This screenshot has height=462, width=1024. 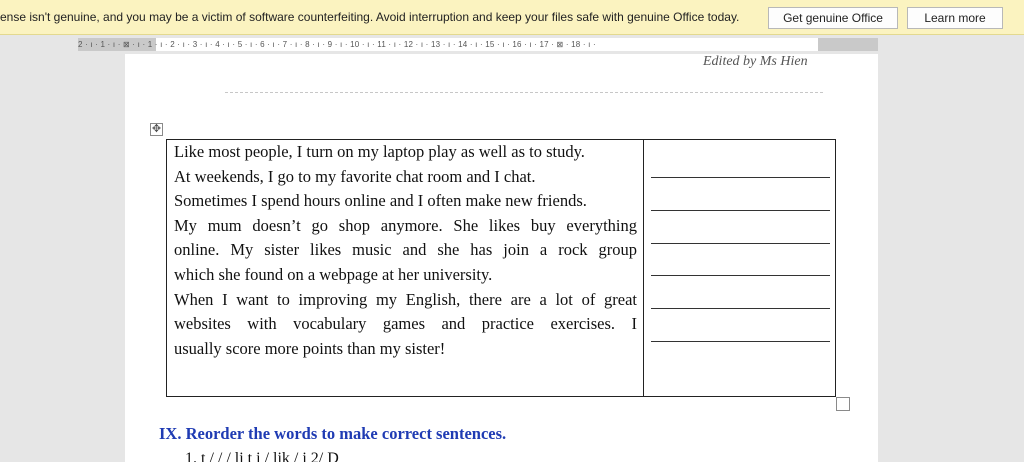 I want to click on table-column-divider, so click(x=643, y=268).